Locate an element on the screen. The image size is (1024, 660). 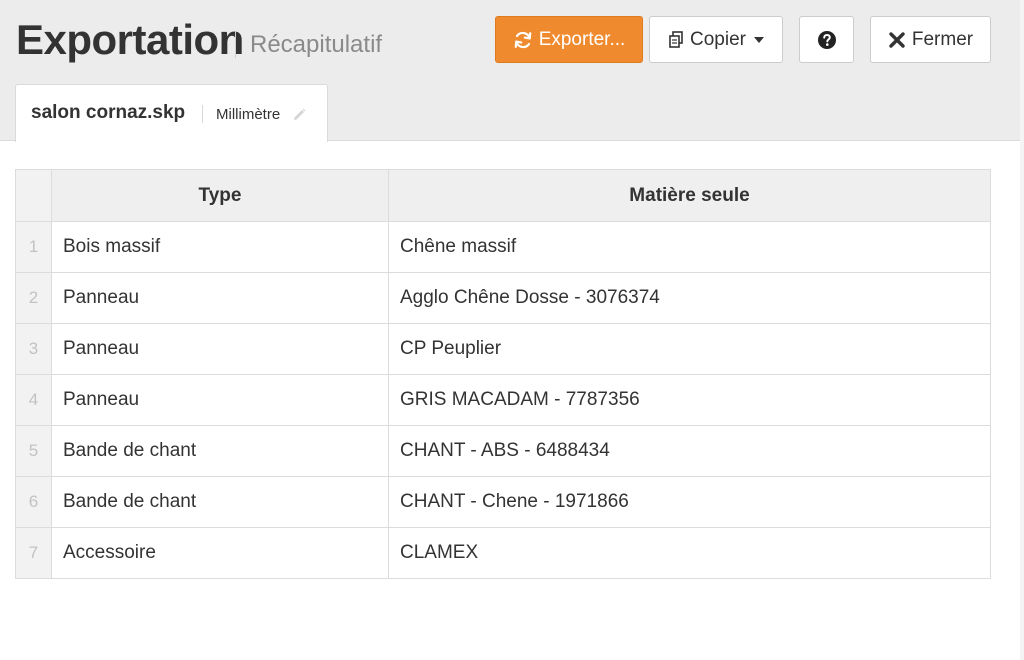
cell-material: Agglo Chêne Dosse - 3076374 is located at coordinates (689, 298).